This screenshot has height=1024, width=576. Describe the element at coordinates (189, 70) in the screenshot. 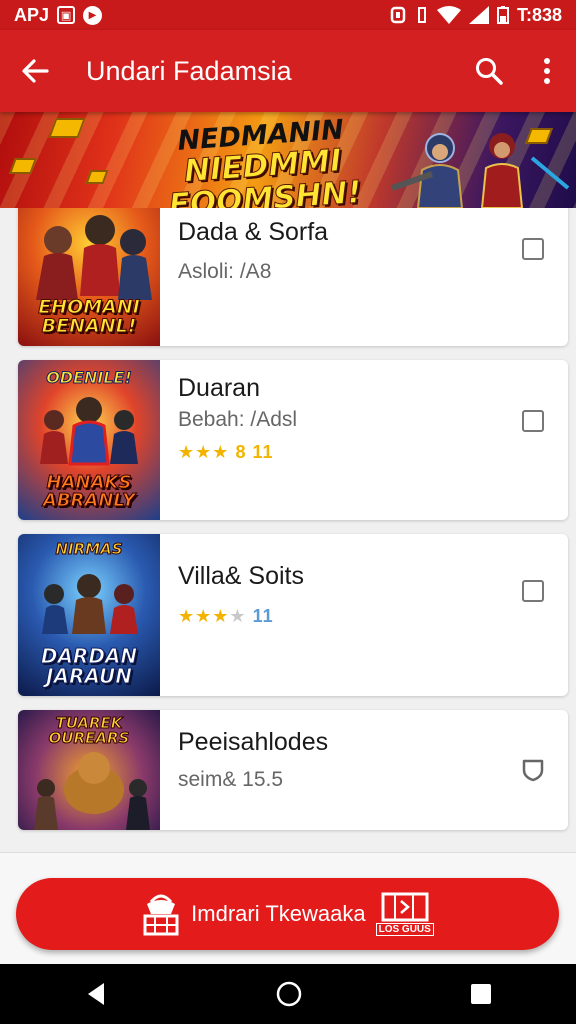

I see `page-title: Undari Fadamsia` at that location.